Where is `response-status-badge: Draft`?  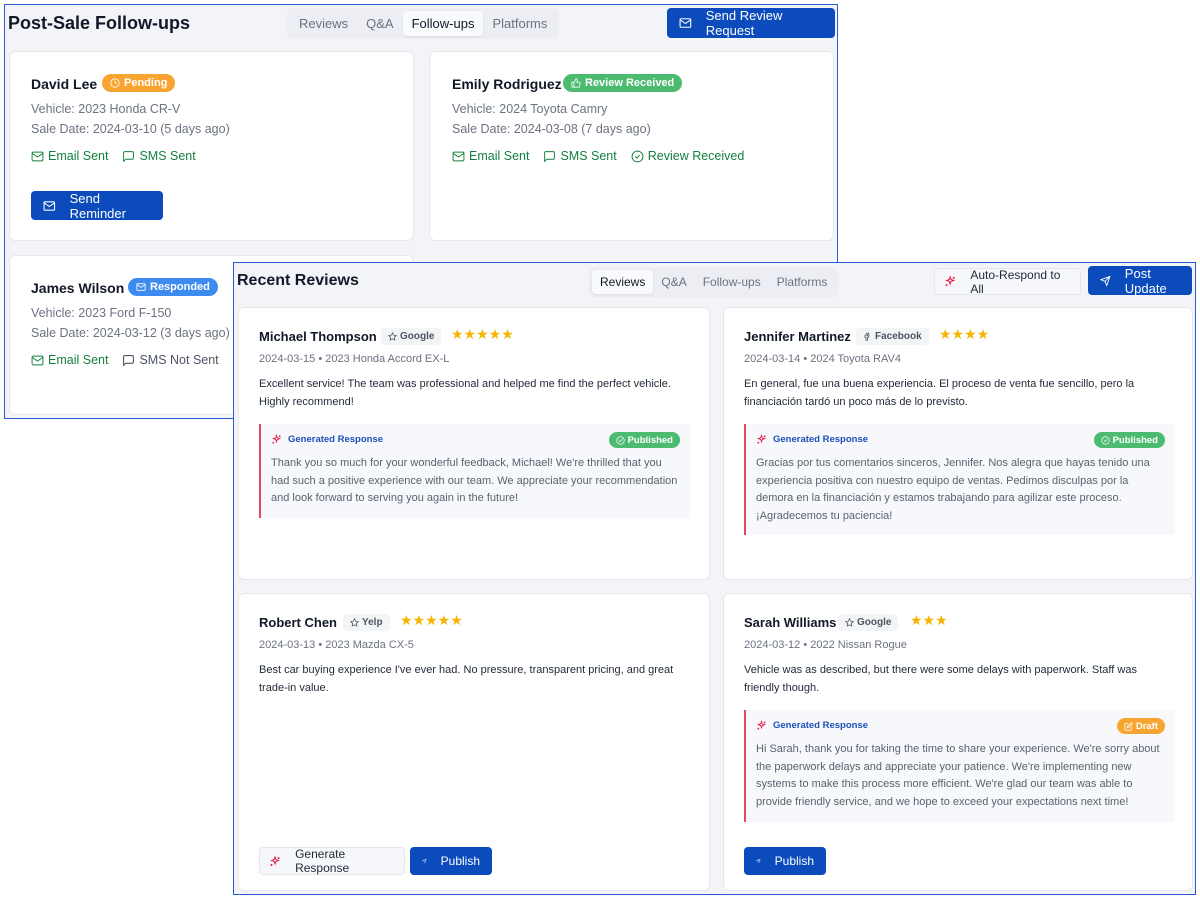 response-status-badge: Draft is located at coordinates (1140, 726).